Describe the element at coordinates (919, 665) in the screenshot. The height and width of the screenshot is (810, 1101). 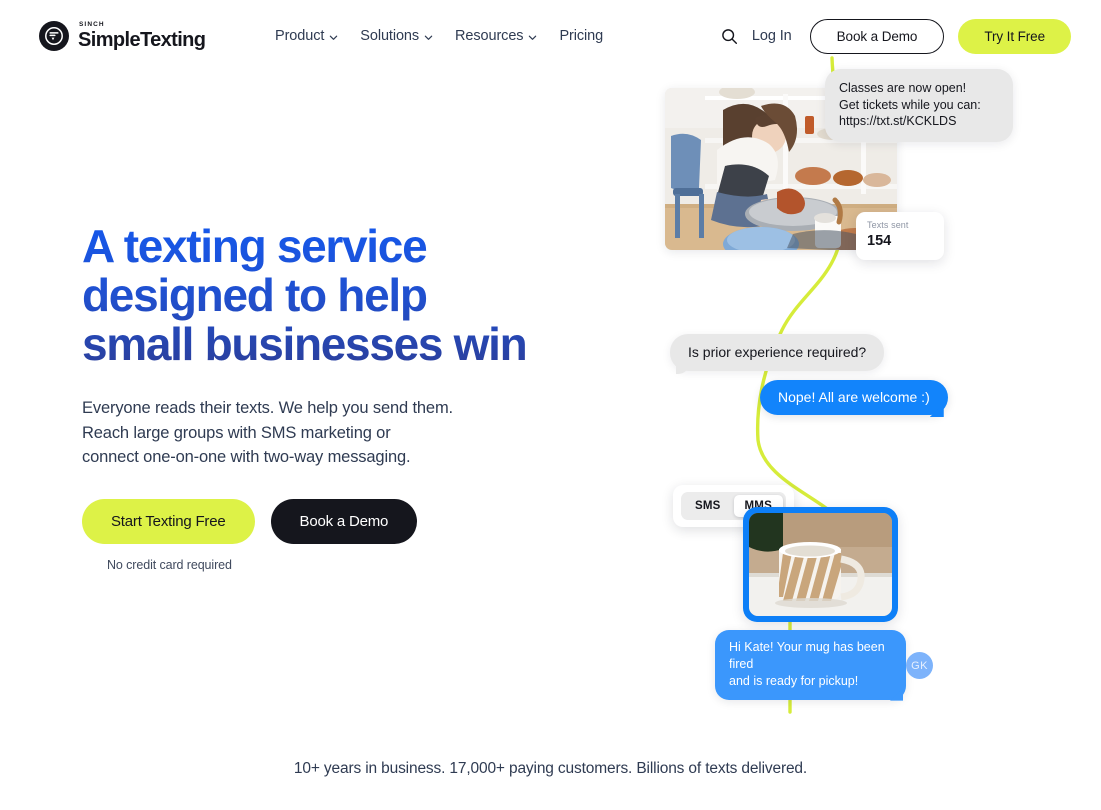
I see `avatar: GK` at that location.